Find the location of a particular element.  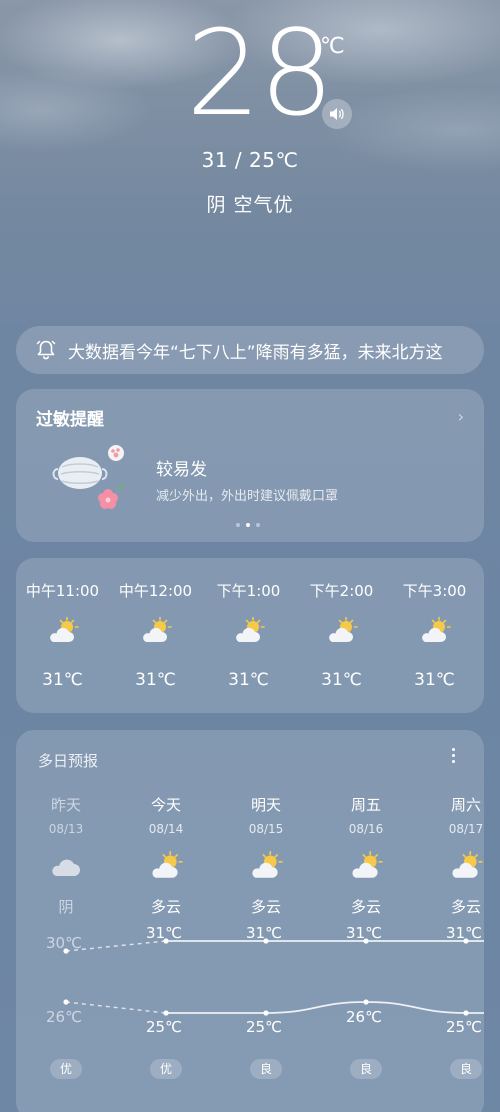

hourly-time: 下午3:00 is located at coordinates (434, 591).